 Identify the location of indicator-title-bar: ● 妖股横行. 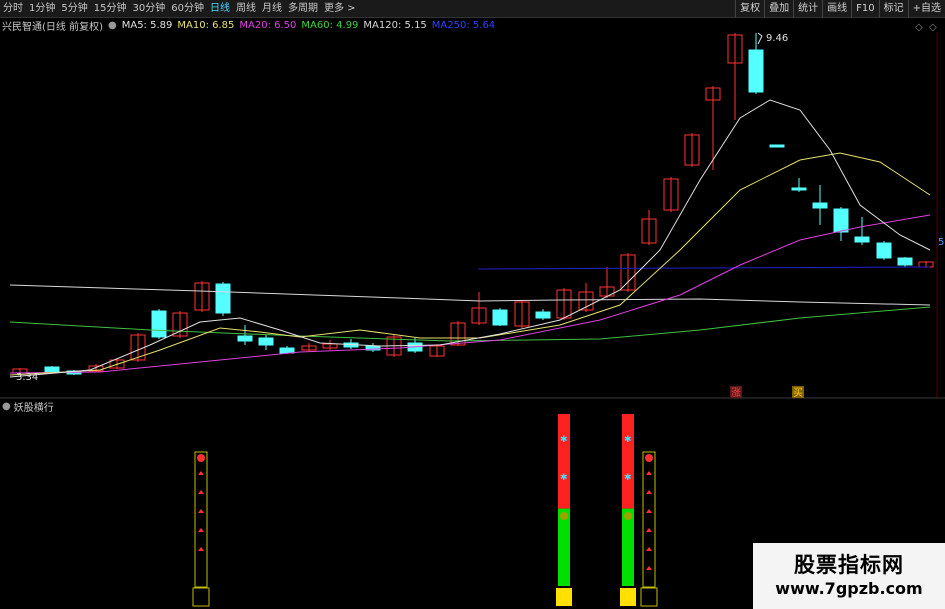
(28, 406).